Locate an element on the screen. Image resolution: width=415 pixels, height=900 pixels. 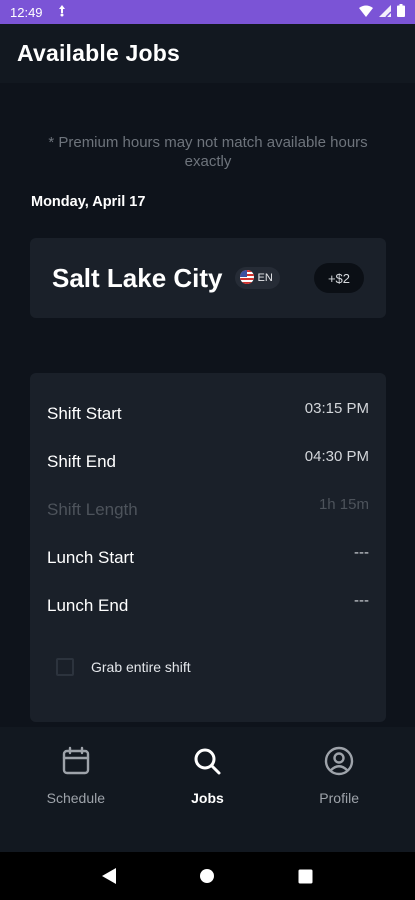
shift-end-label: Shift End is located at coordinates (81, 461).